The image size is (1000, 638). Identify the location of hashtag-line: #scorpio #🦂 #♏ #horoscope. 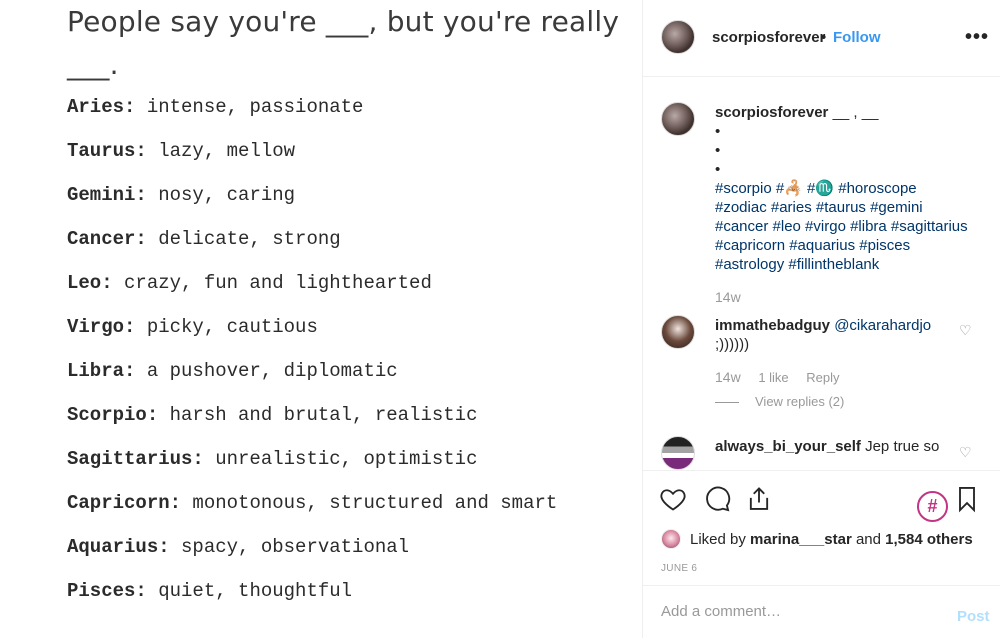
(850, 188).